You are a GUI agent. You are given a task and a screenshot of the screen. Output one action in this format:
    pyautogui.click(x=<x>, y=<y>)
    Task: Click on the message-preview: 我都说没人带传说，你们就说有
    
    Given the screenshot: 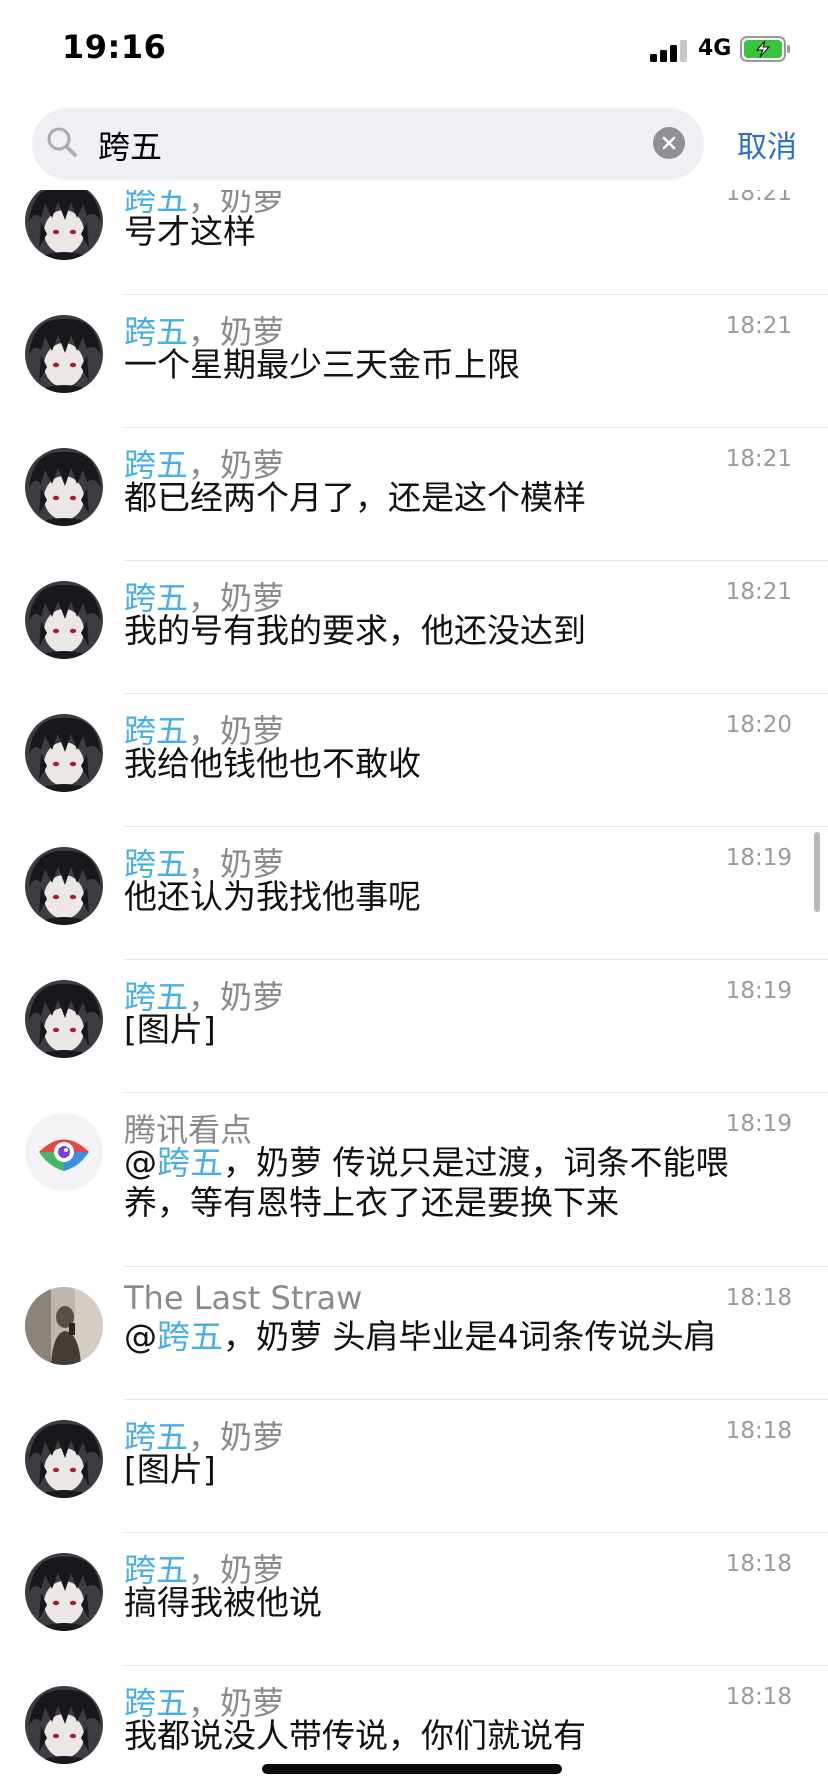 What is the action you would take?
    pyautogui.click(x=451, y=1736)
    